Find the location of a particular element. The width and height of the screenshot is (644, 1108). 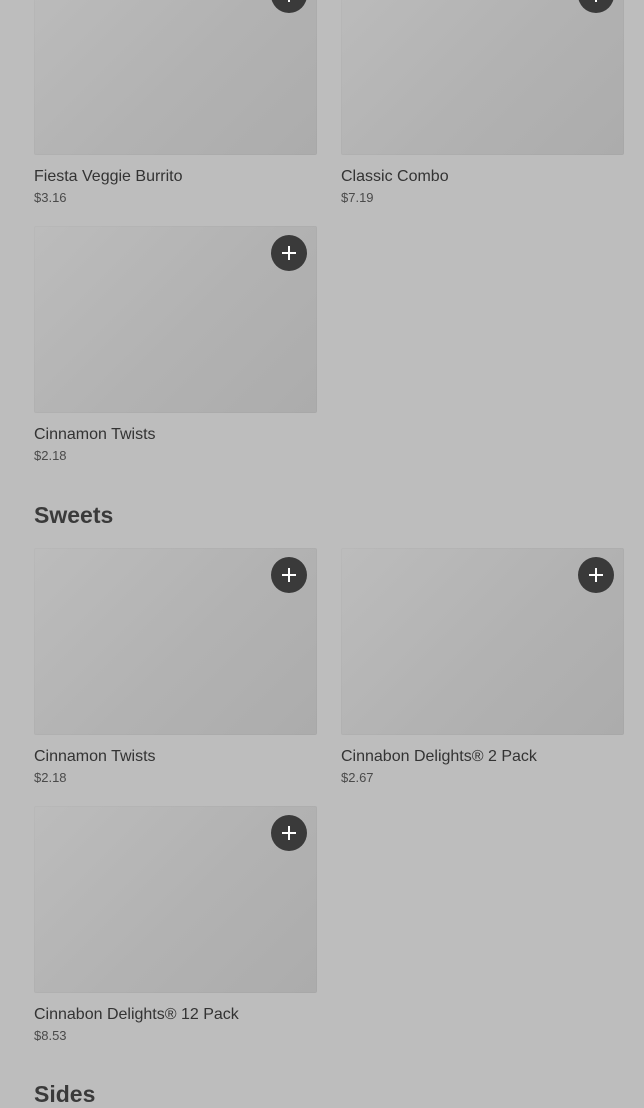

section-title-sides: Sides is located at coordinates (65, 1094).